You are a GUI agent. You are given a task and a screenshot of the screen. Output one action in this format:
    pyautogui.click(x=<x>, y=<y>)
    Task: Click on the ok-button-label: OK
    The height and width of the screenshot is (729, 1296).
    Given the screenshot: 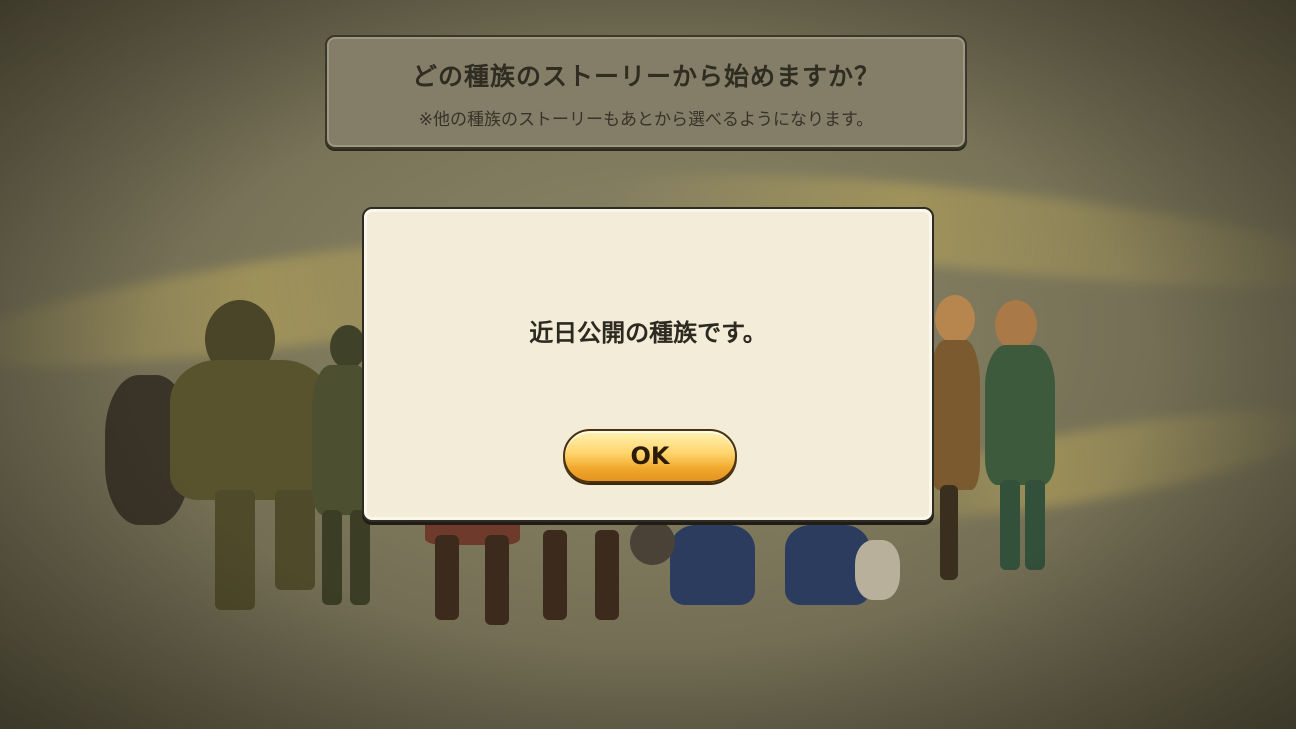 What is the action you would take?
    pyautogui.click(x=650, y=456)
    